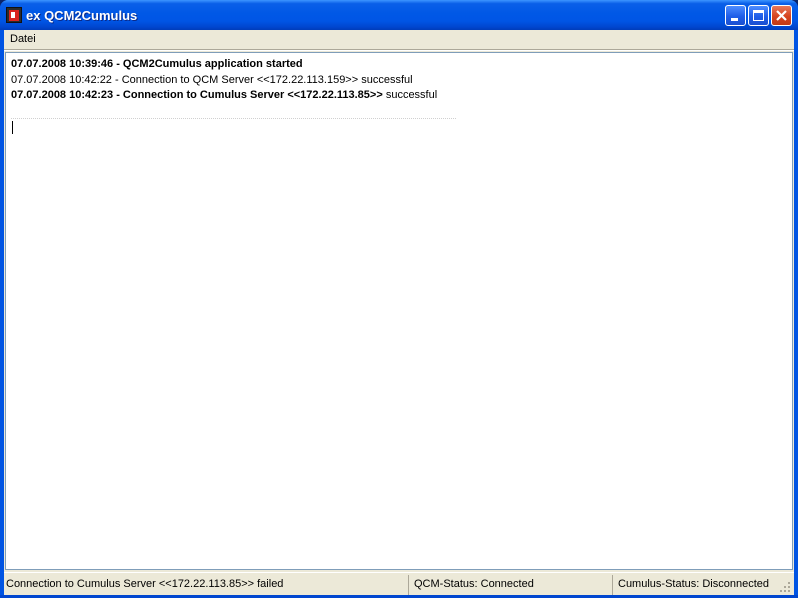 This screenshot has width=798, height=598. Describe the element at coordinates (735, 15) in the screenshot. I see `minimize-button` at that location.